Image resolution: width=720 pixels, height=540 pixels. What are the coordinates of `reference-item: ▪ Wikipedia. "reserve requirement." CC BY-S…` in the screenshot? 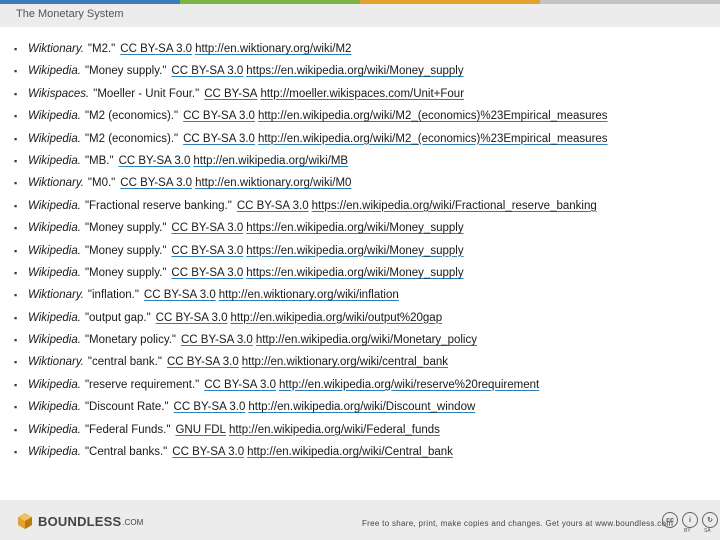 It's located at (364, 385).